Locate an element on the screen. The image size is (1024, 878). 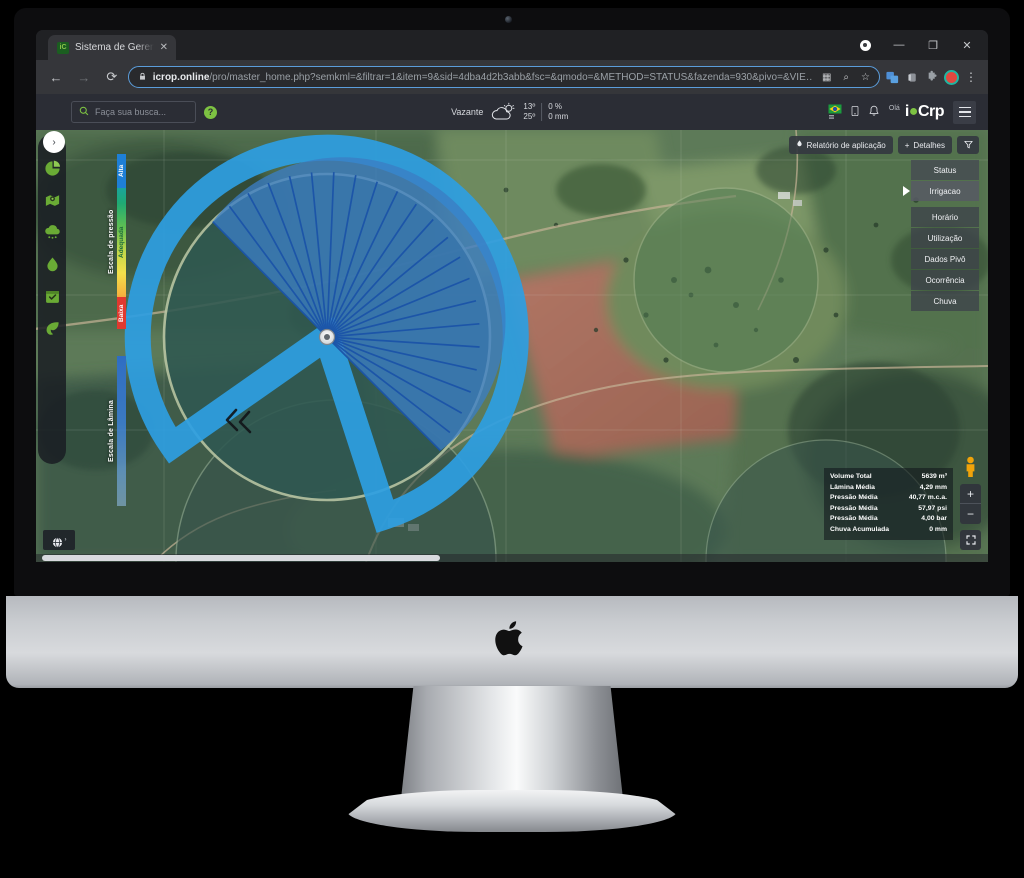
map-layer-button: › is located at coordinates (59, 540).